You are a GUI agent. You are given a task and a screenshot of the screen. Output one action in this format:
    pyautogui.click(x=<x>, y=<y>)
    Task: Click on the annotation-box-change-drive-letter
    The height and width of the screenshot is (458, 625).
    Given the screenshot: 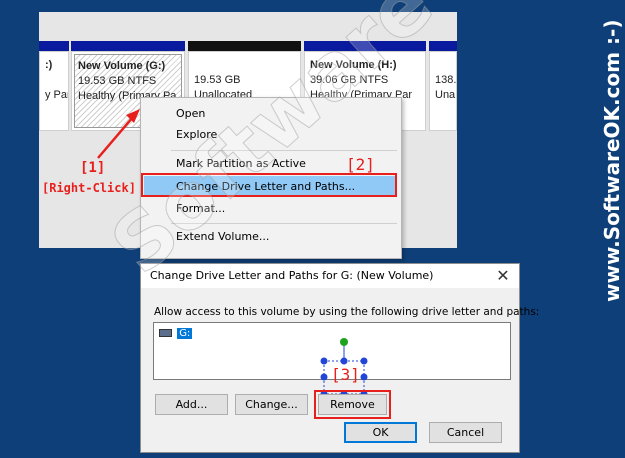 What is the action you would take?
    pyautogui.click(x=269, y=185)
    